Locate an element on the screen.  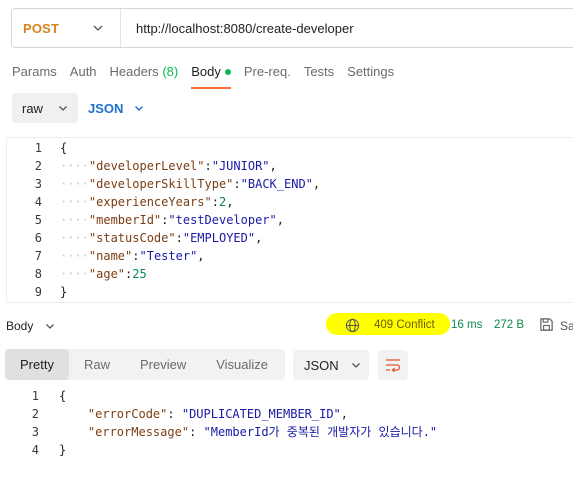
response-format-select: JSON is located at coordinates (331, 365).